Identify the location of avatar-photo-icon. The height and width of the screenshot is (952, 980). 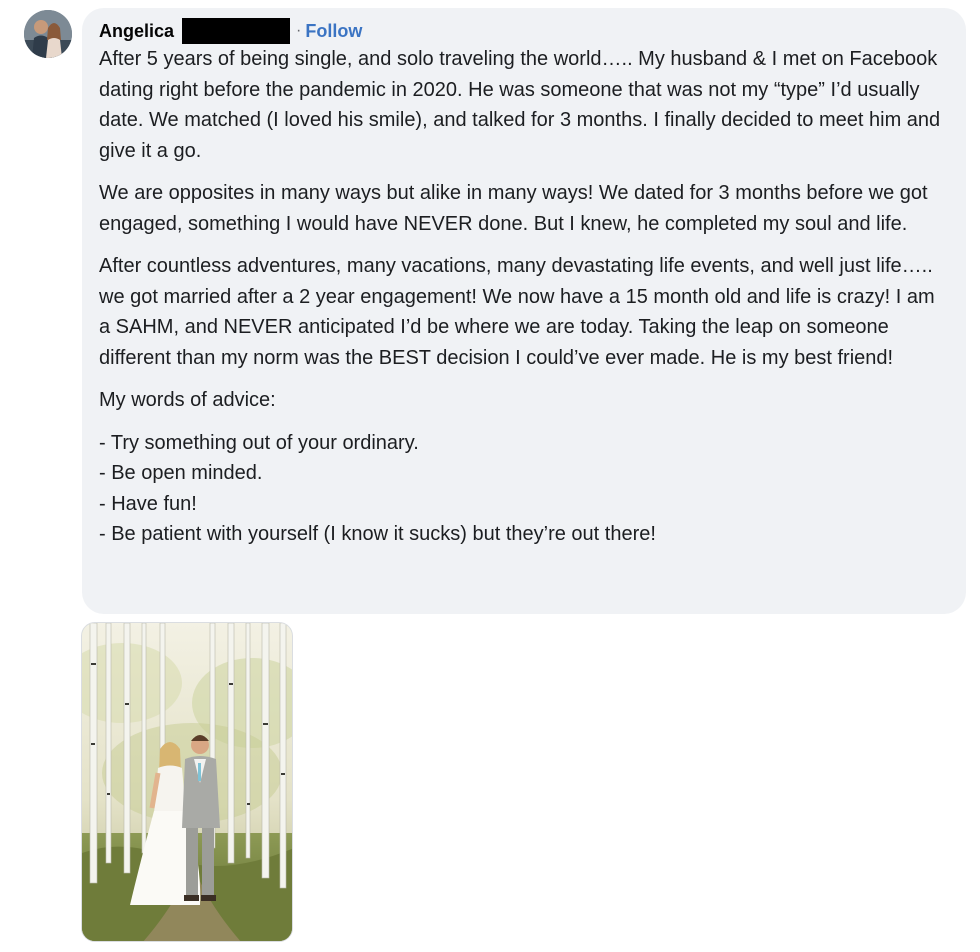
(48, 34).